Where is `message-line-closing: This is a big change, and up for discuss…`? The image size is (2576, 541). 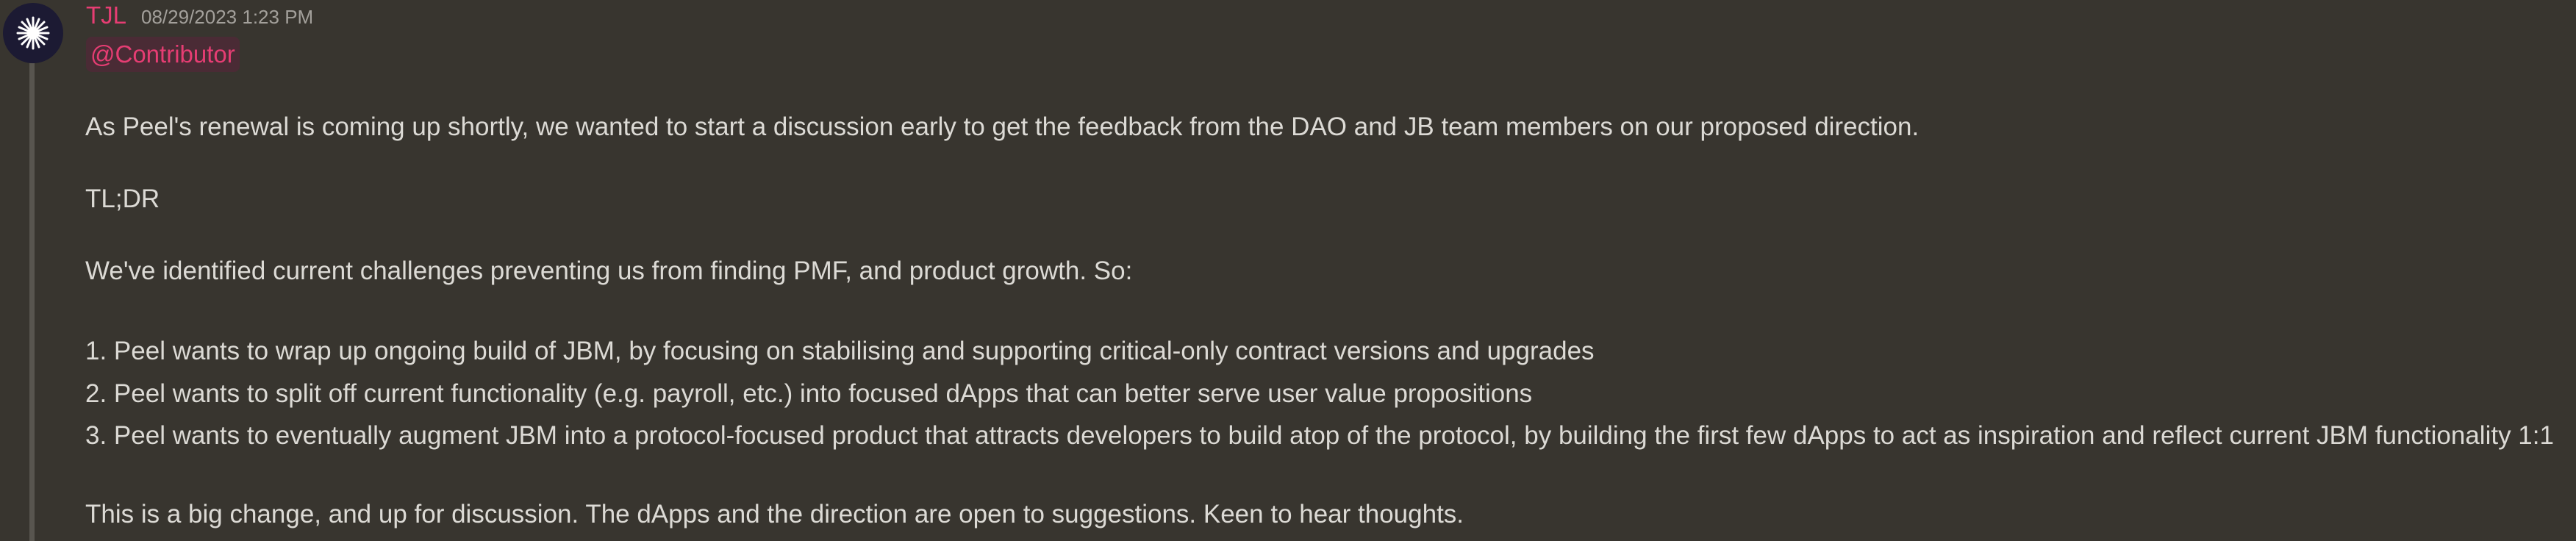 message-line-closing: This is a big change, and up for discuss… is located at coordinates (774, 514).